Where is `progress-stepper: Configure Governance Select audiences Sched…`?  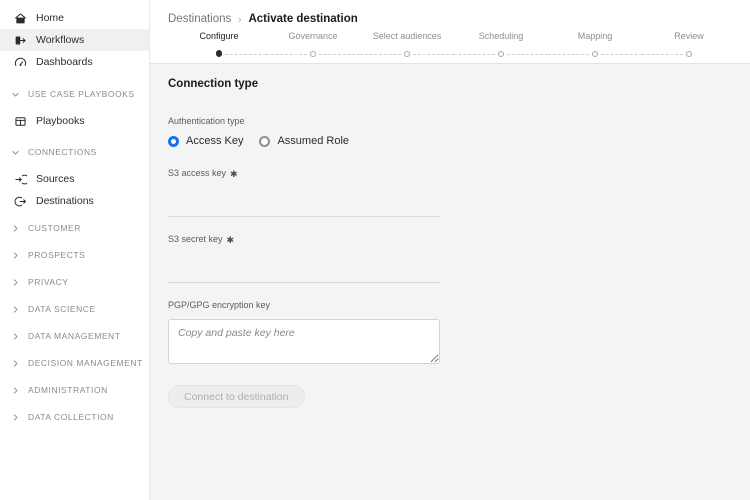
progress-stepper: Configure Governance Select audiences Sched… is located at coordinates (454, 43).